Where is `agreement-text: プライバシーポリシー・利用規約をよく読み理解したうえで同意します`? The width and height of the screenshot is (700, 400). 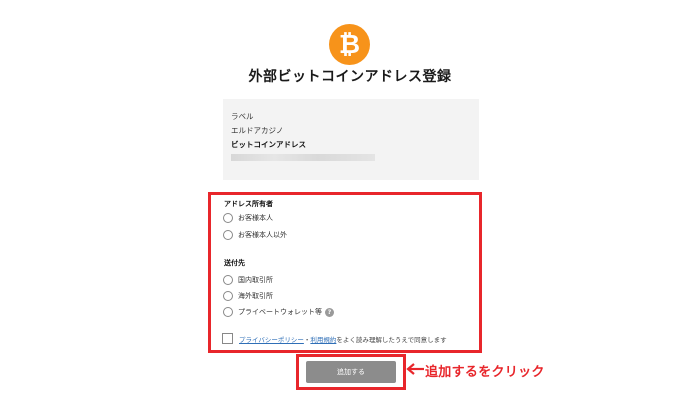 agreement-text: プライバシーポリシー・利用規約をよく読み理解したうえで同意します is located at coordinates (343, 339).